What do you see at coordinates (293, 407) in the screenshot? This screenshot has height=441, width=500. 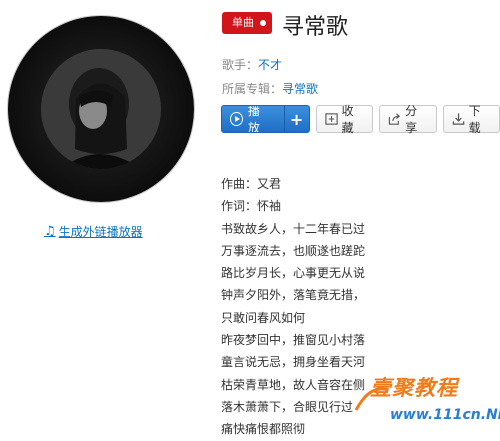 I see `lyric-line: 落木萧萧下，合眼见行过` at bounding box center [293, 407].